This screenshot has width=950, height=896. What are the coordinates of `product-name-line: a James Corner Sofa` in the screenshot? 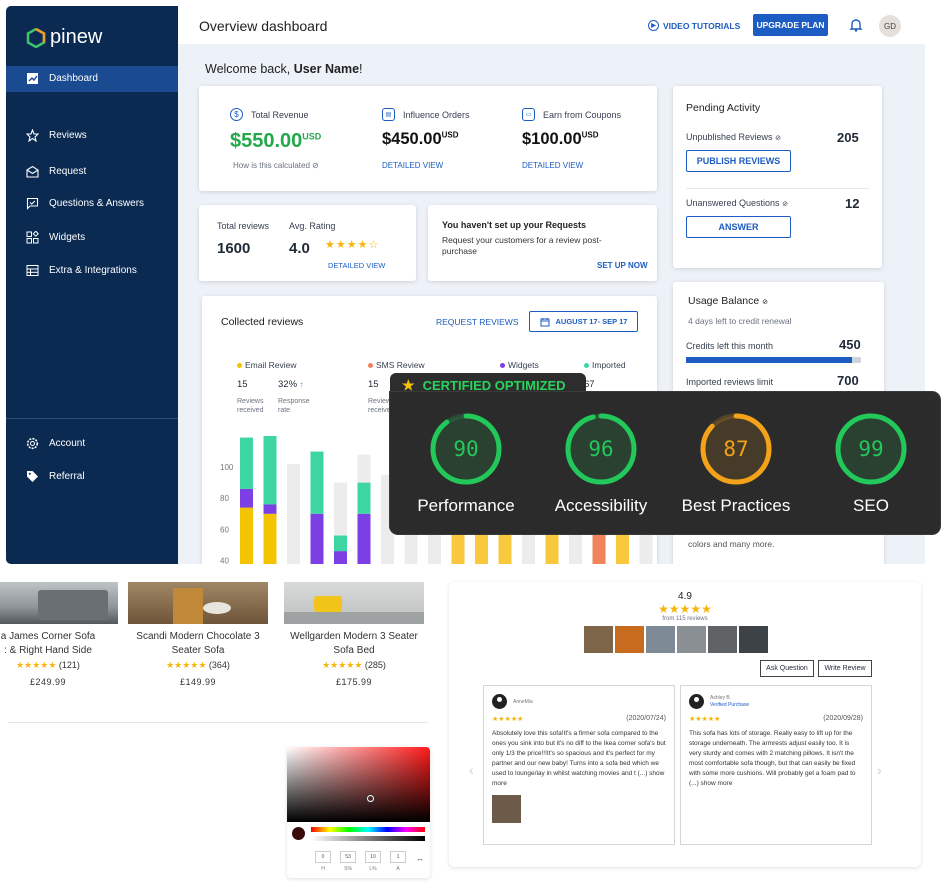 It's located at (48, 636).